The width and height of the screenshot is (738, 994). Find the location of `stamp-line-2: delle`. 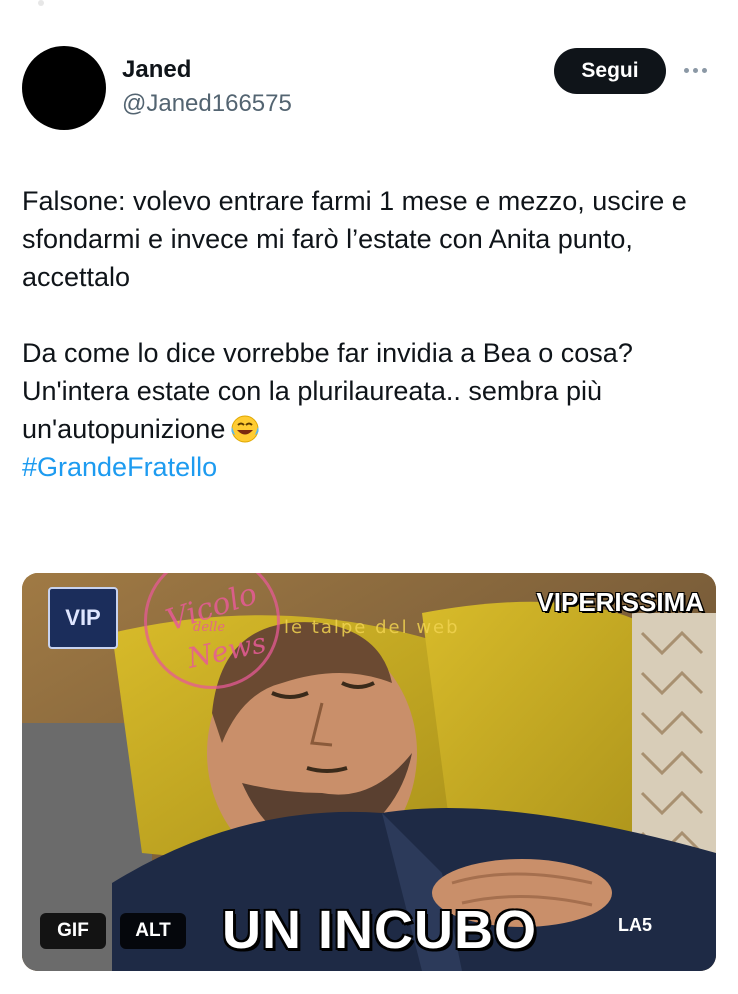

stamp-line-2: delle is located at coordinates (209, 627).